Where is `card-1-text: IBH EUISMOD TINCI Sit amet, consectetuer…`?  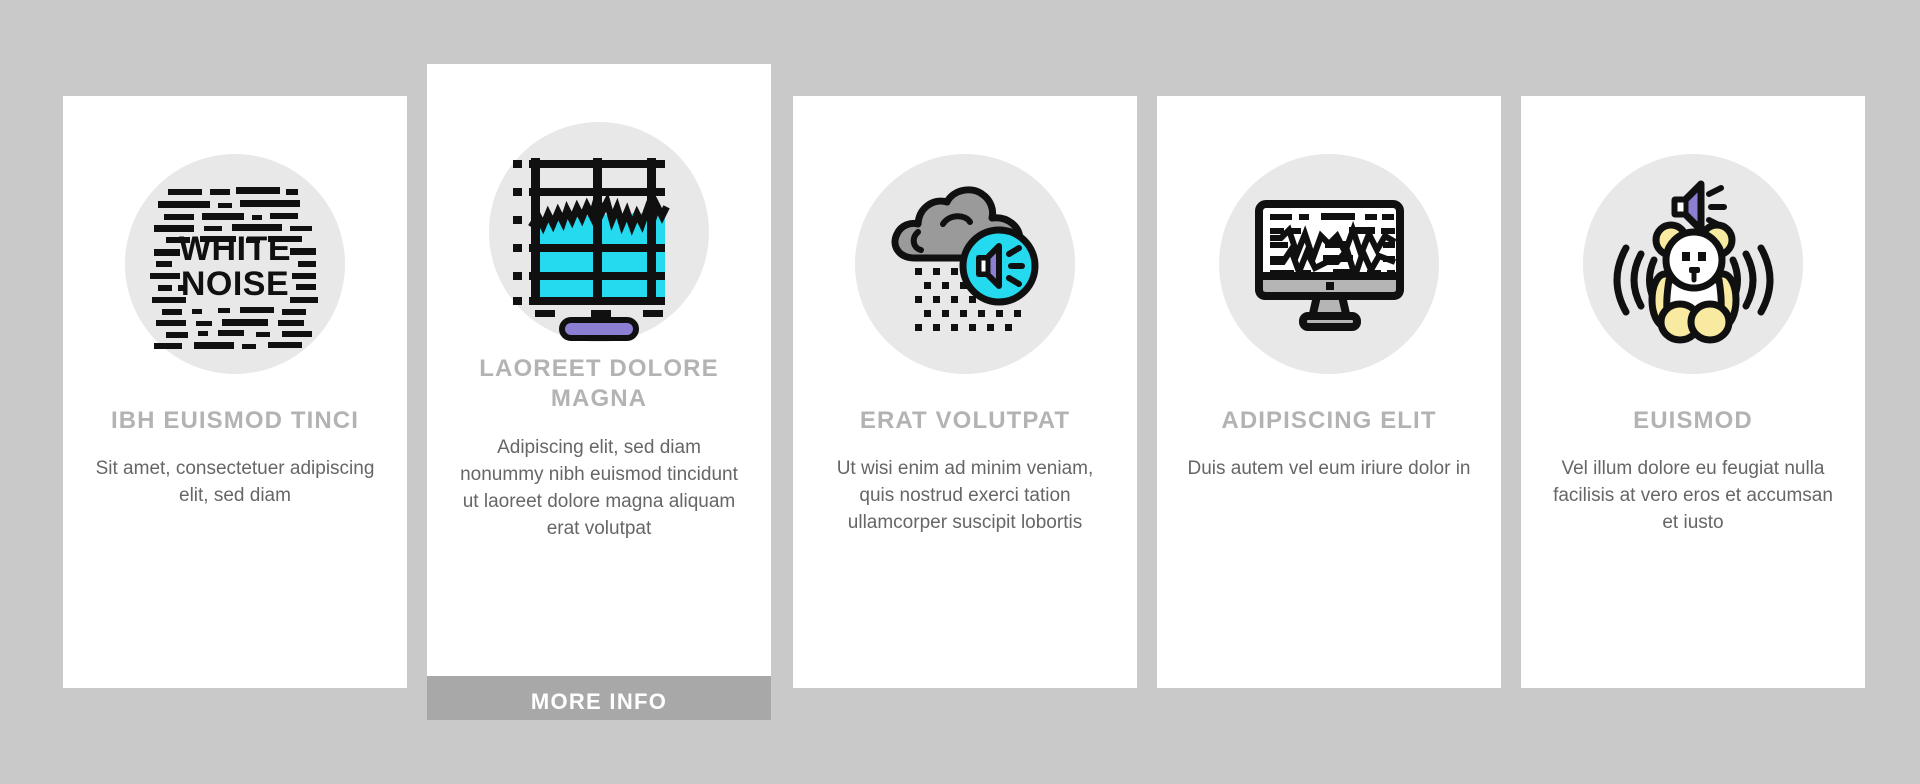
card-1-text: IBH EUISMOD TINCI Sit amet, consectetuer… is located at coordinates (235, 458).